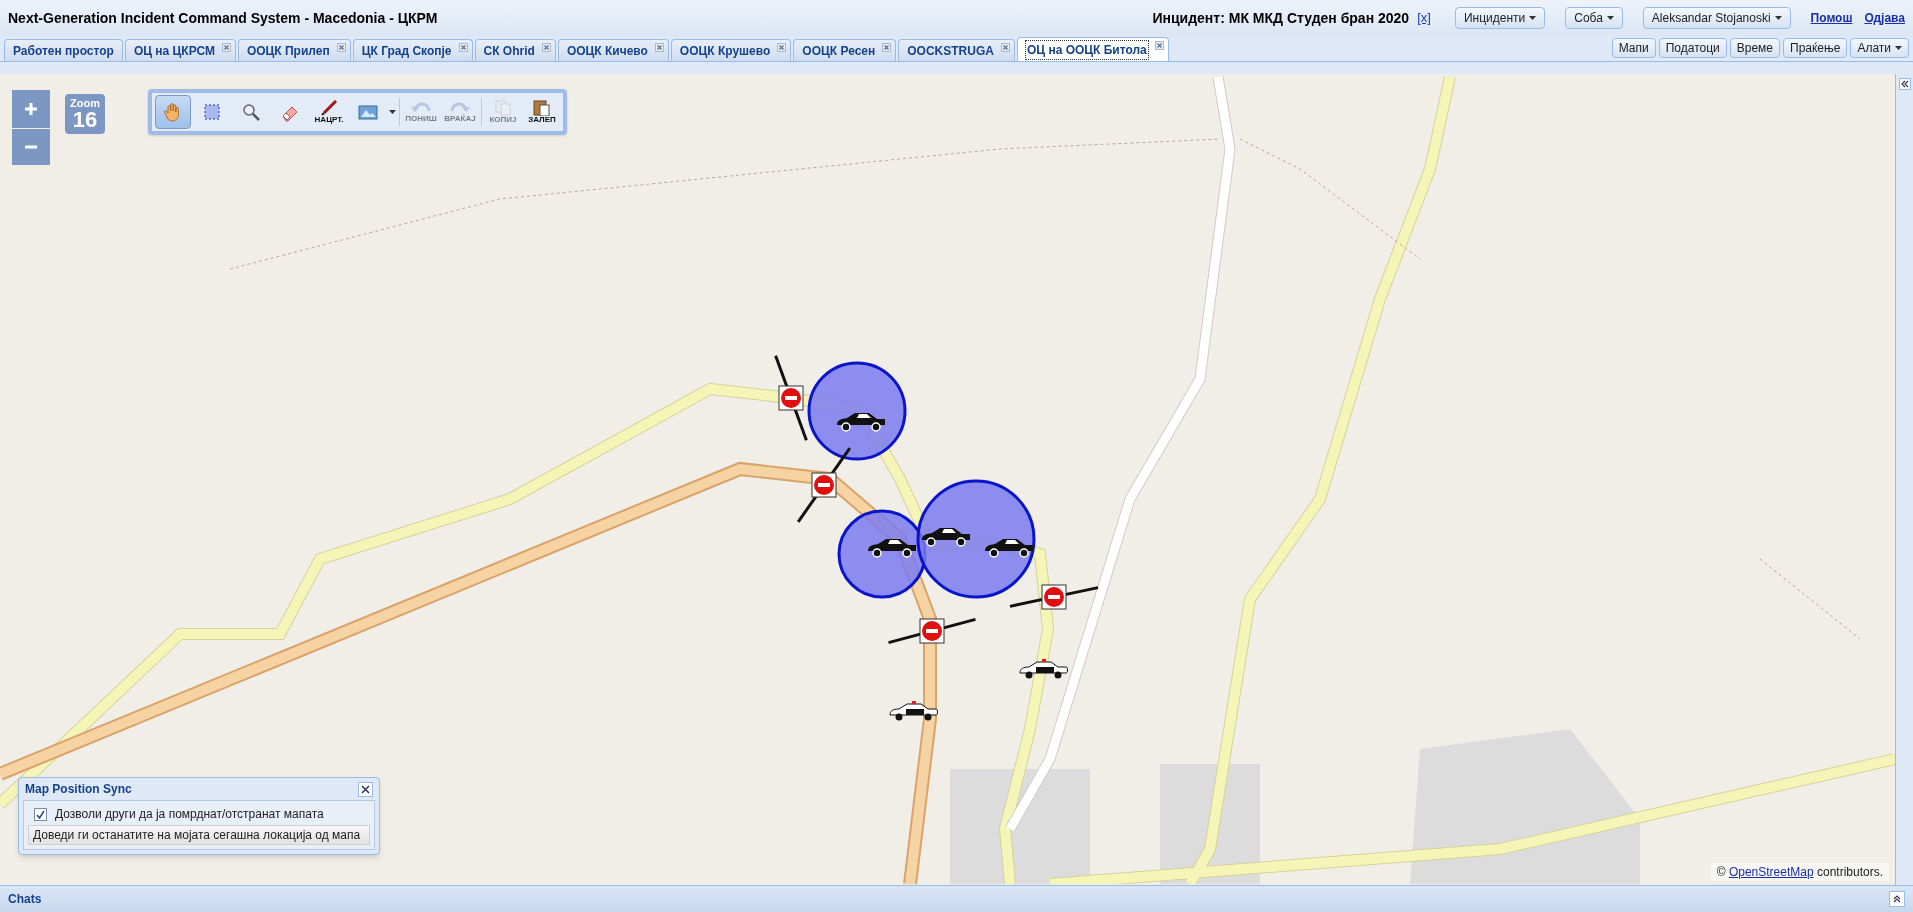  What do you see at coordinates (1831, 18) in the screenshot?
I see `header-link: Помош` at bounding box center [1831, 18].